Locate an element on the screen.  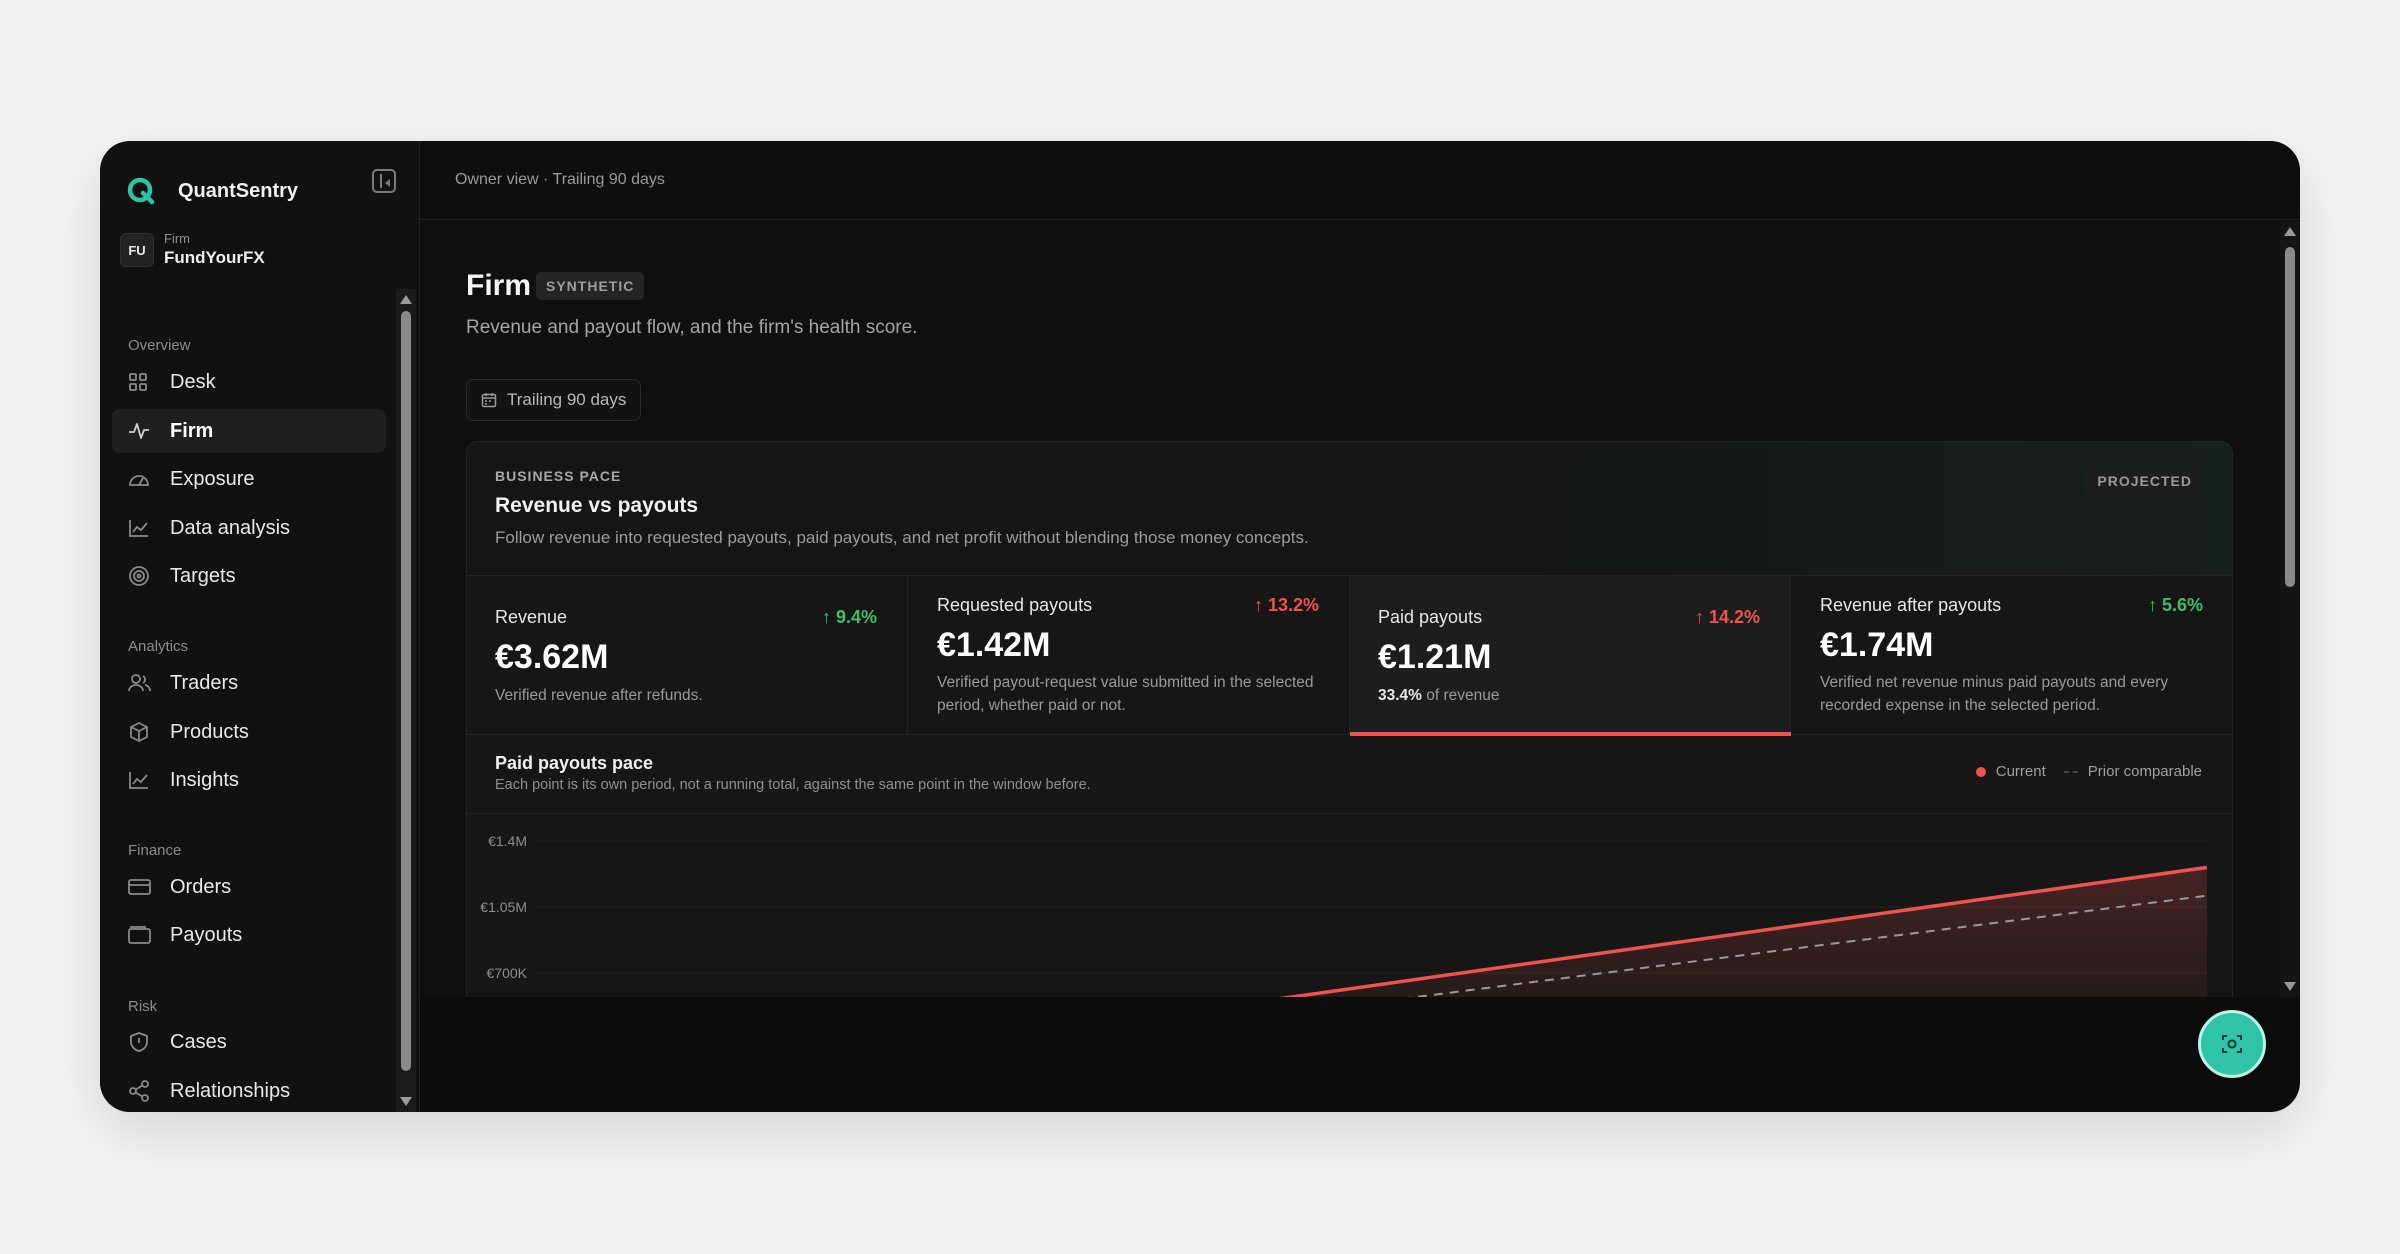
sidebar-item-firm: Firm is located at coordinates (249, 431).